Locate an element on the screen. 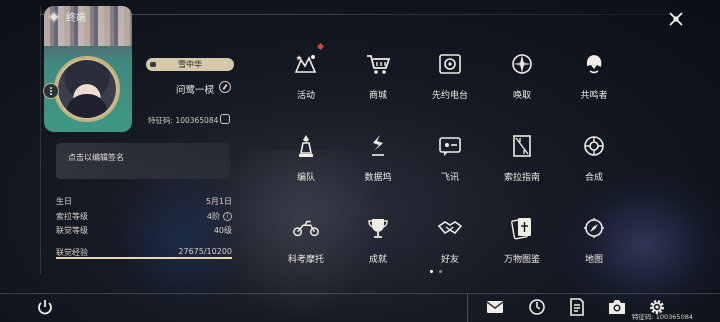 The image size is (720, 322). stat-value: 5月1日 is located at coordinates (218, 201).